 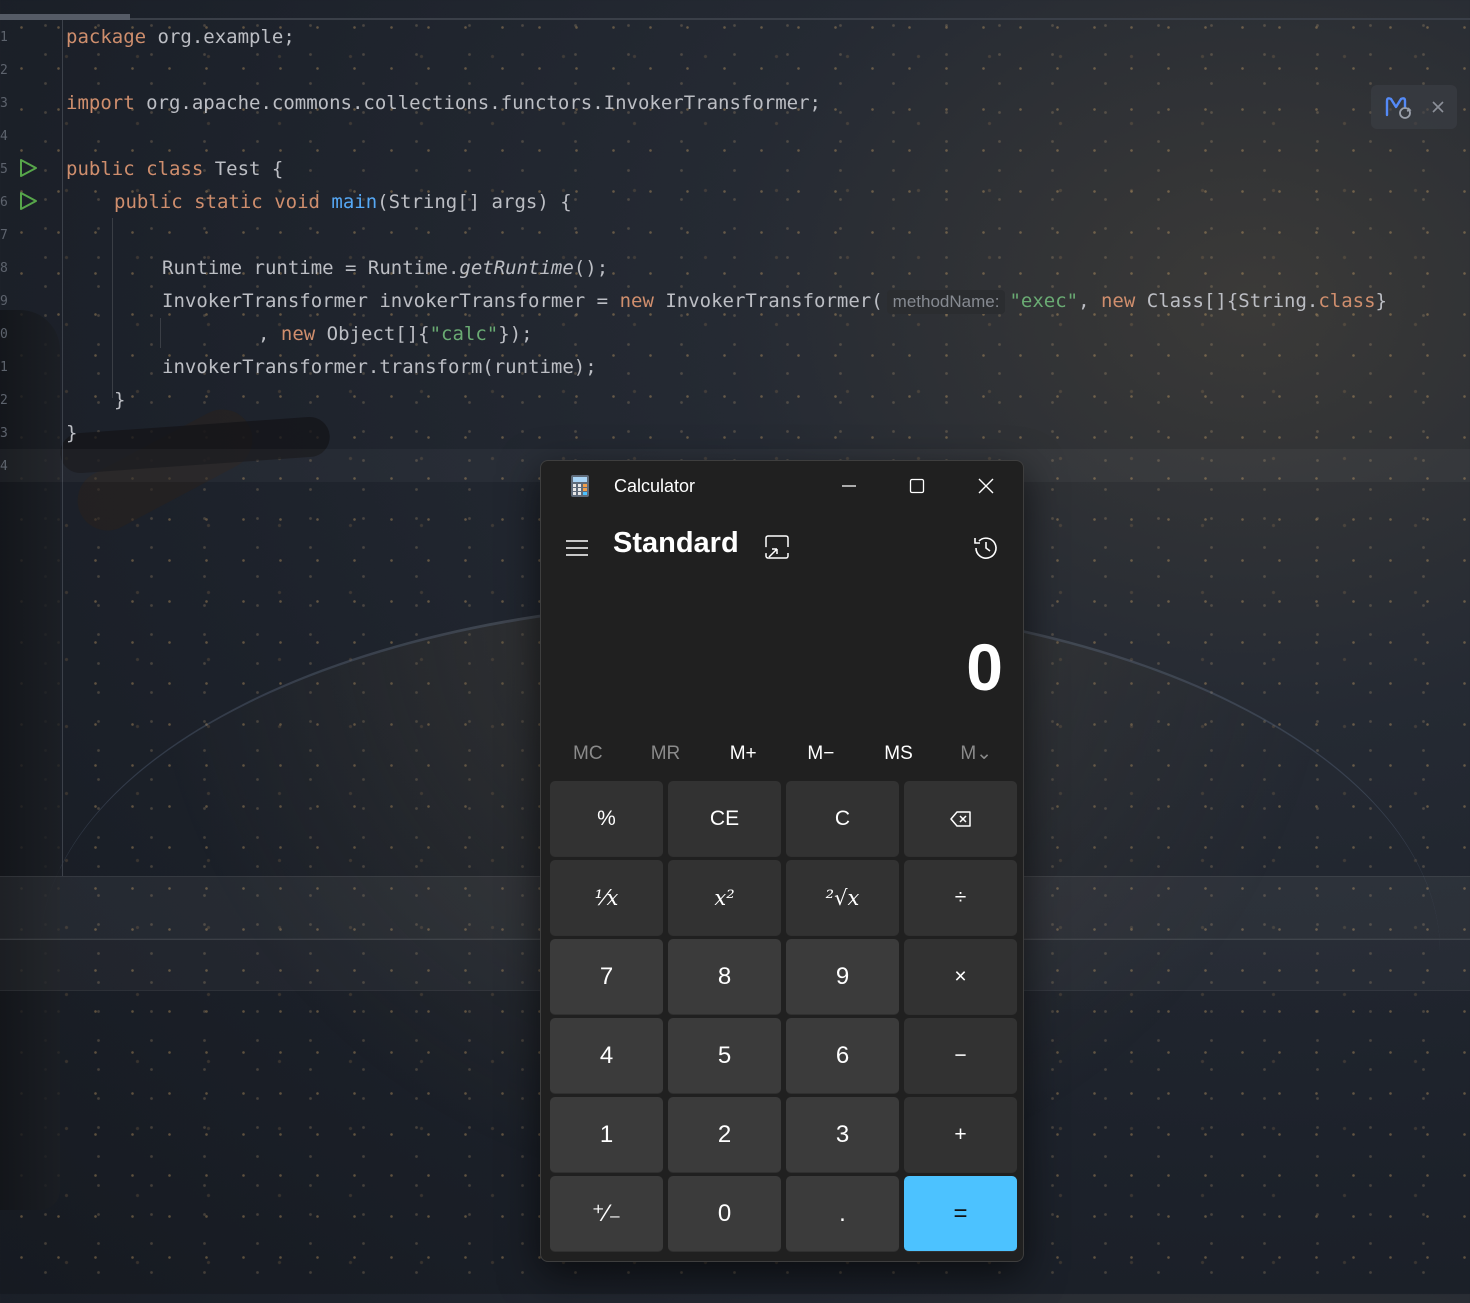 What do you see at coordinates (724, 1135) in the screenshot?
I see `digit-2-button: 2` at bounding box center [724, 1135].